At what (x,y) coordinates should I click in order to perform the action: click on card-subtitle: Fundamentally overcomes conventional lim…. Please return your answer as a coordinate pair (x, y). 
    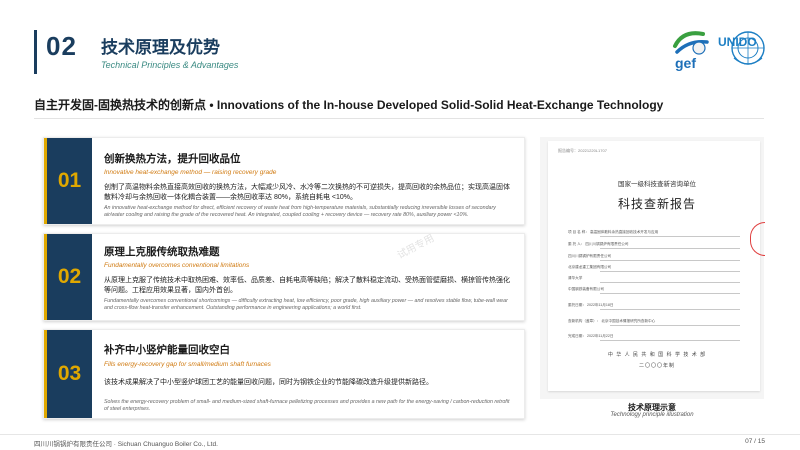
    Looking at the image, I should click on (177, 265).